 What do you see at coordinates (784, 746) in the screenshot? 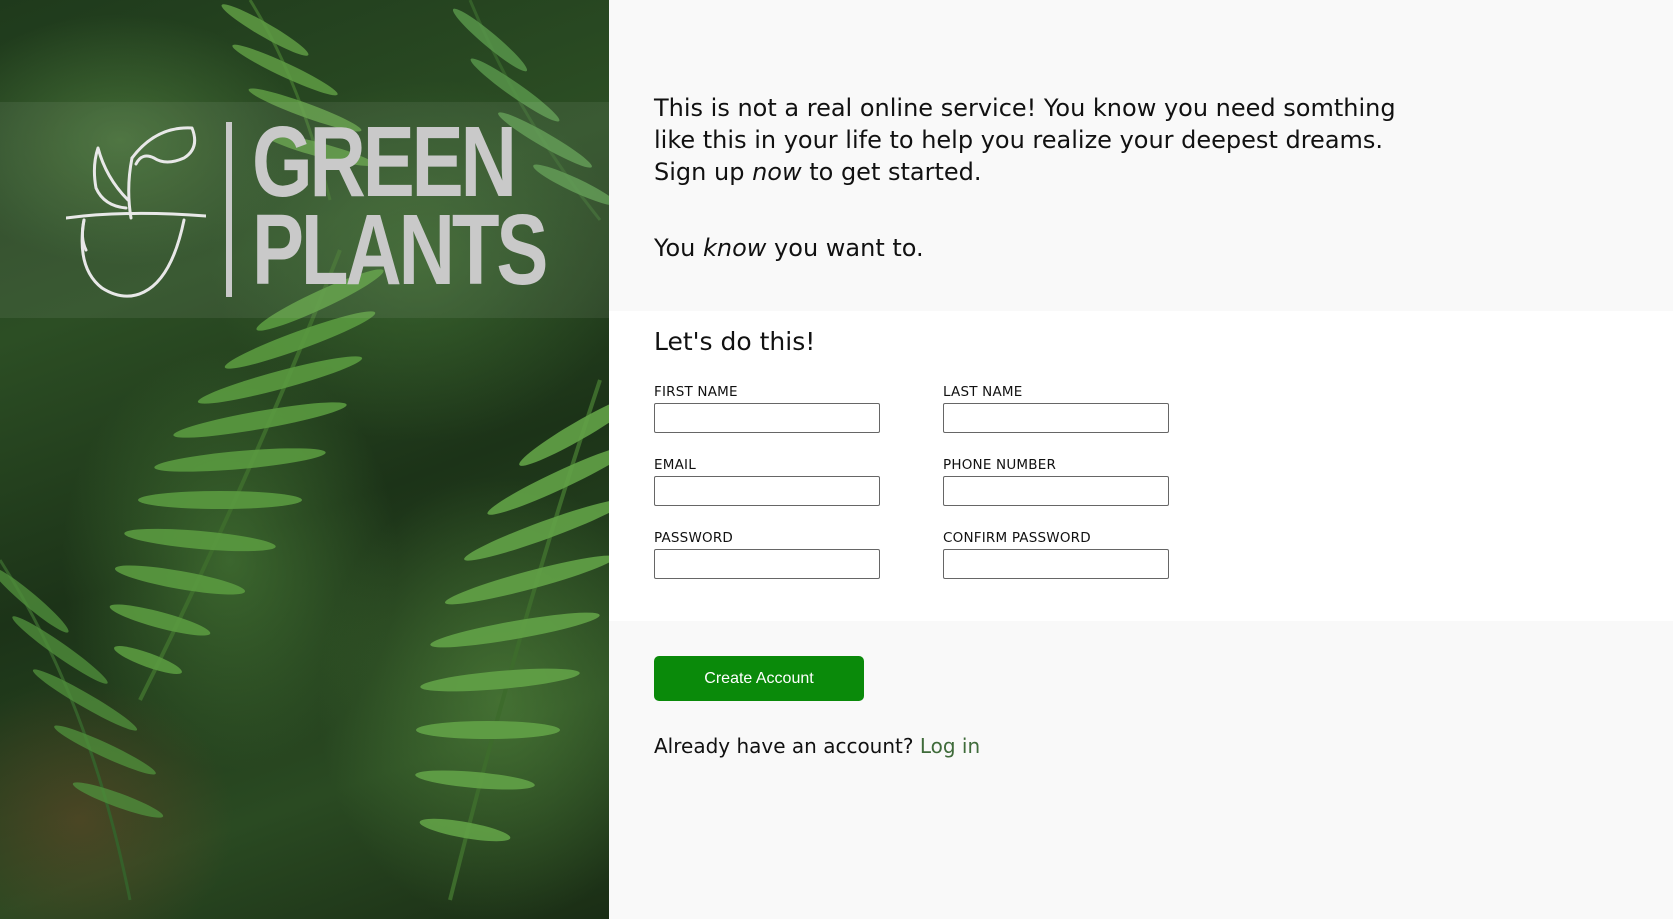
I see `login-prompt-text: Already have an account?` at bounding box center [784, 746].